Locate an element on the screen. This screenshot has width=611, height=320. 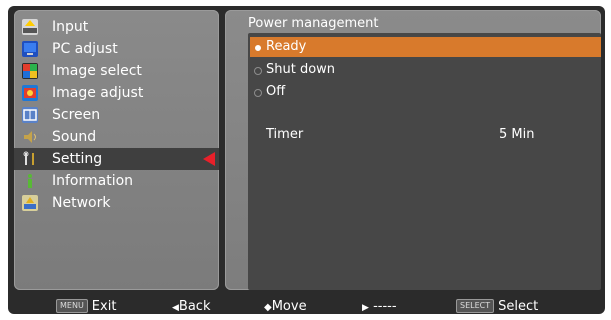
menu-item-setting: Setting is located at coordinates (116, 159).